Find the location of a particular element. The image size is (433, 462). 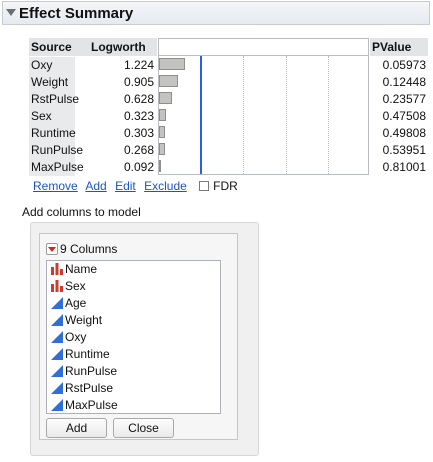

pvalue-cell: 0.05973 is located at coordinates (404, 65).